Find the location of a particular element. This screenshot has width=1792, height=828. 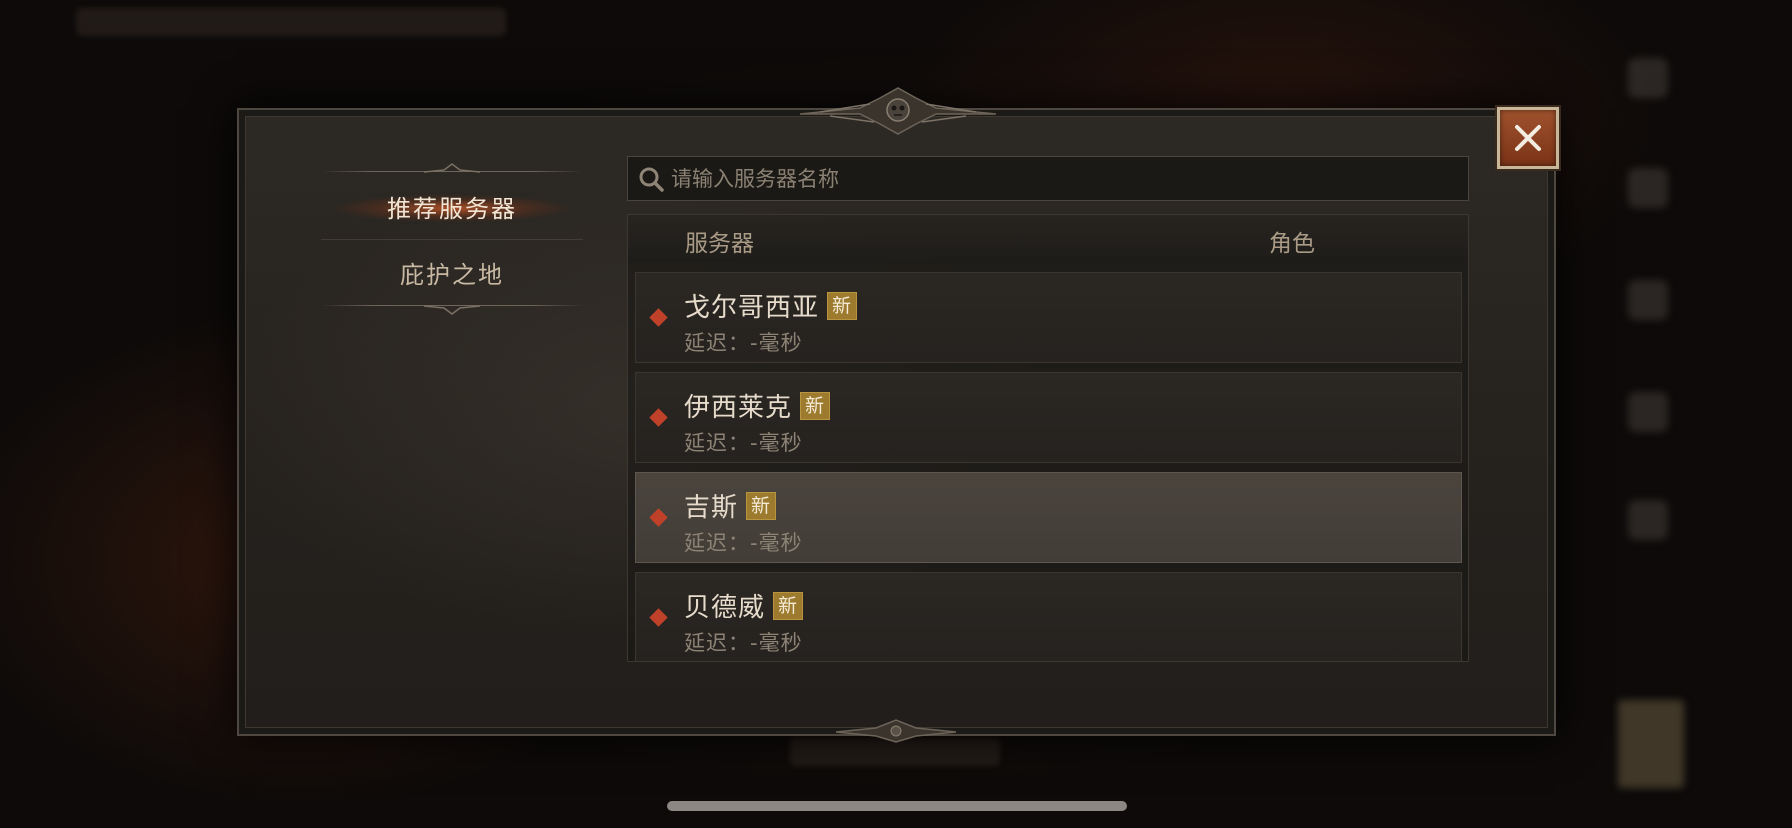

home-indicator is located at coordinates (897, 806).